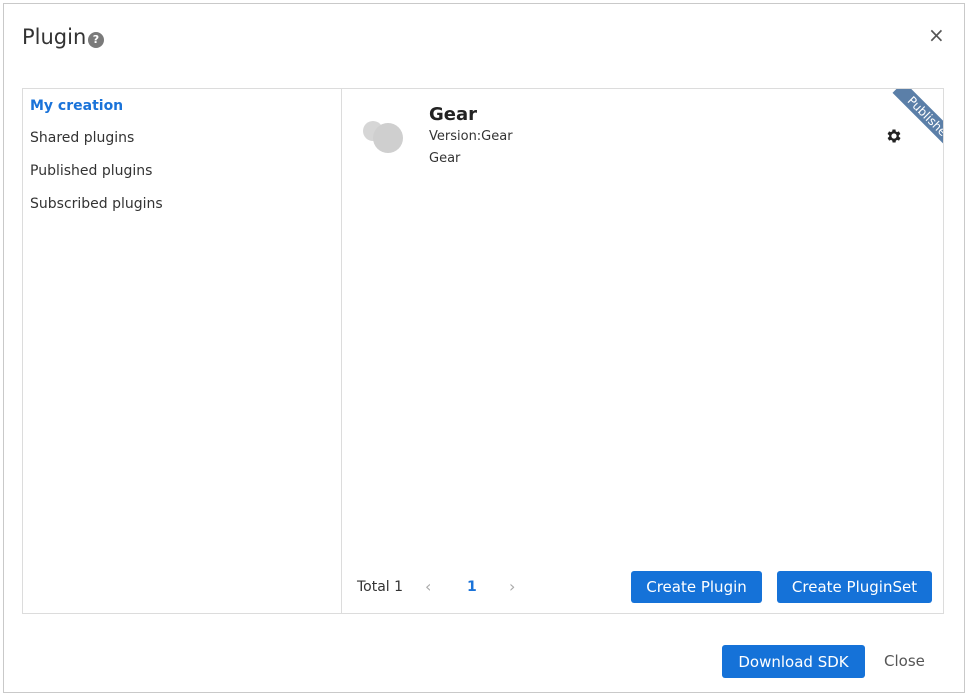 Image resolution: width=969 pixels, height=697 pixels. I want to click on published-ribbon: Published, so click(915, 121).